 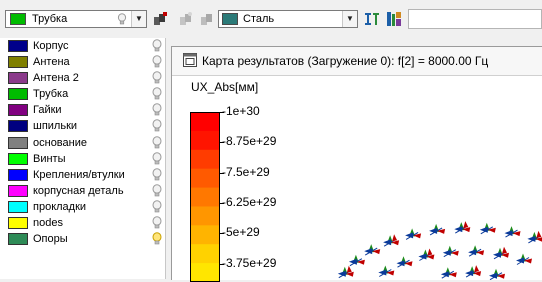 I want to click on layer-row: основание, so click(x=82, y=143).